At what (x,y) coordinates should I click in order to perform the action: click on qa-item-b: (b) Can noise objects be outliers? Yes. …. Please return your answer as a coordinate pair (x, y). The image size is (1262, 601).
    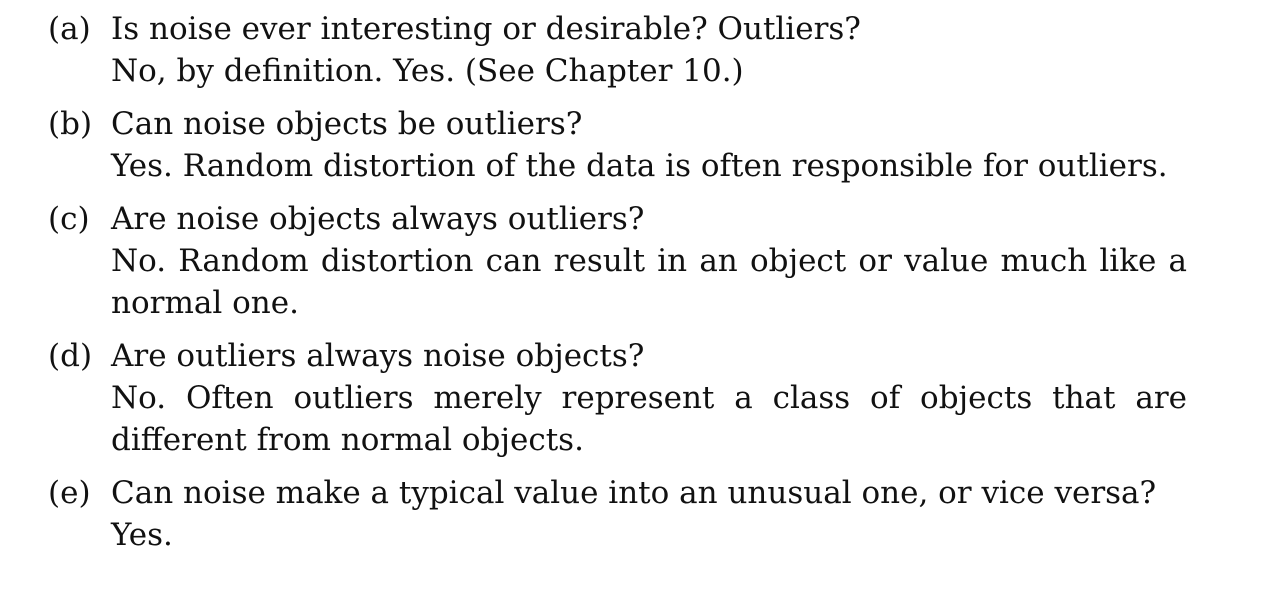
    Looking at the image, I should click on (631, 145).